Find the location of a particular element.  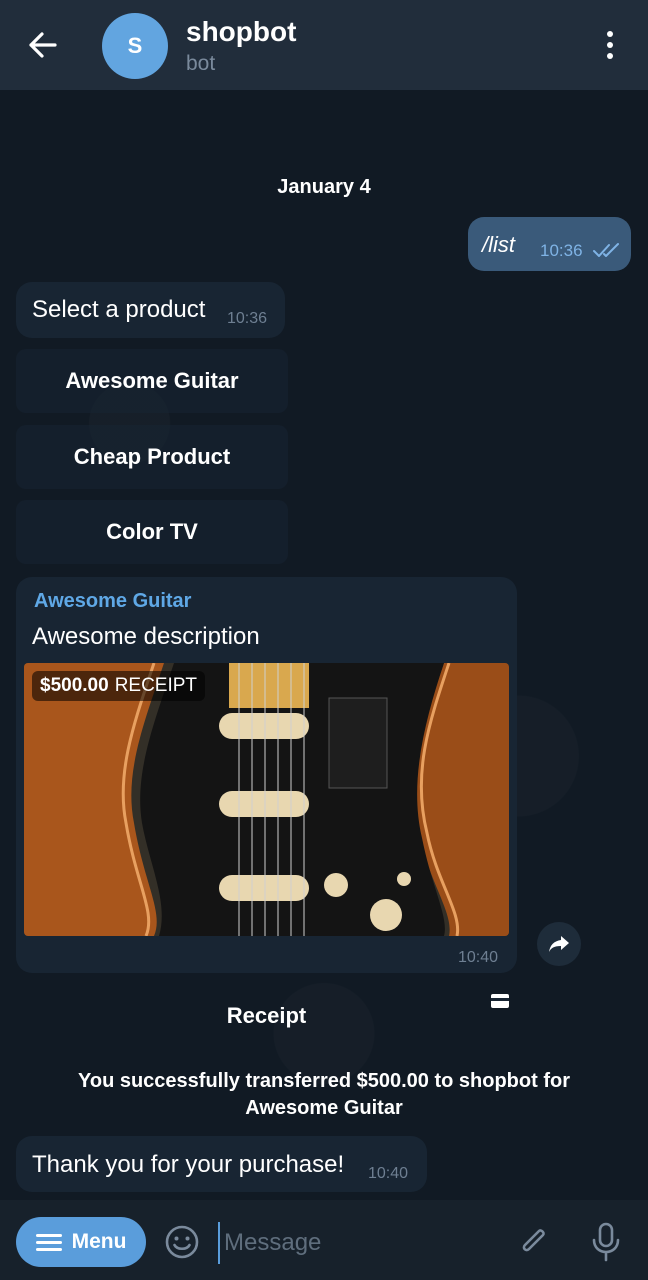

paperclip-icon is located at coordinates (534, 1242).